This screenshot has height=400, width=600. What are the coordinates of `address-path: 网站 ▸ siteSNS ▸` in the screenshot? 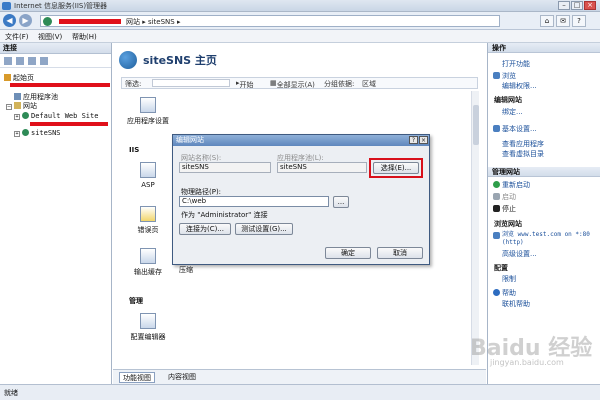 It's located at (270, 21).